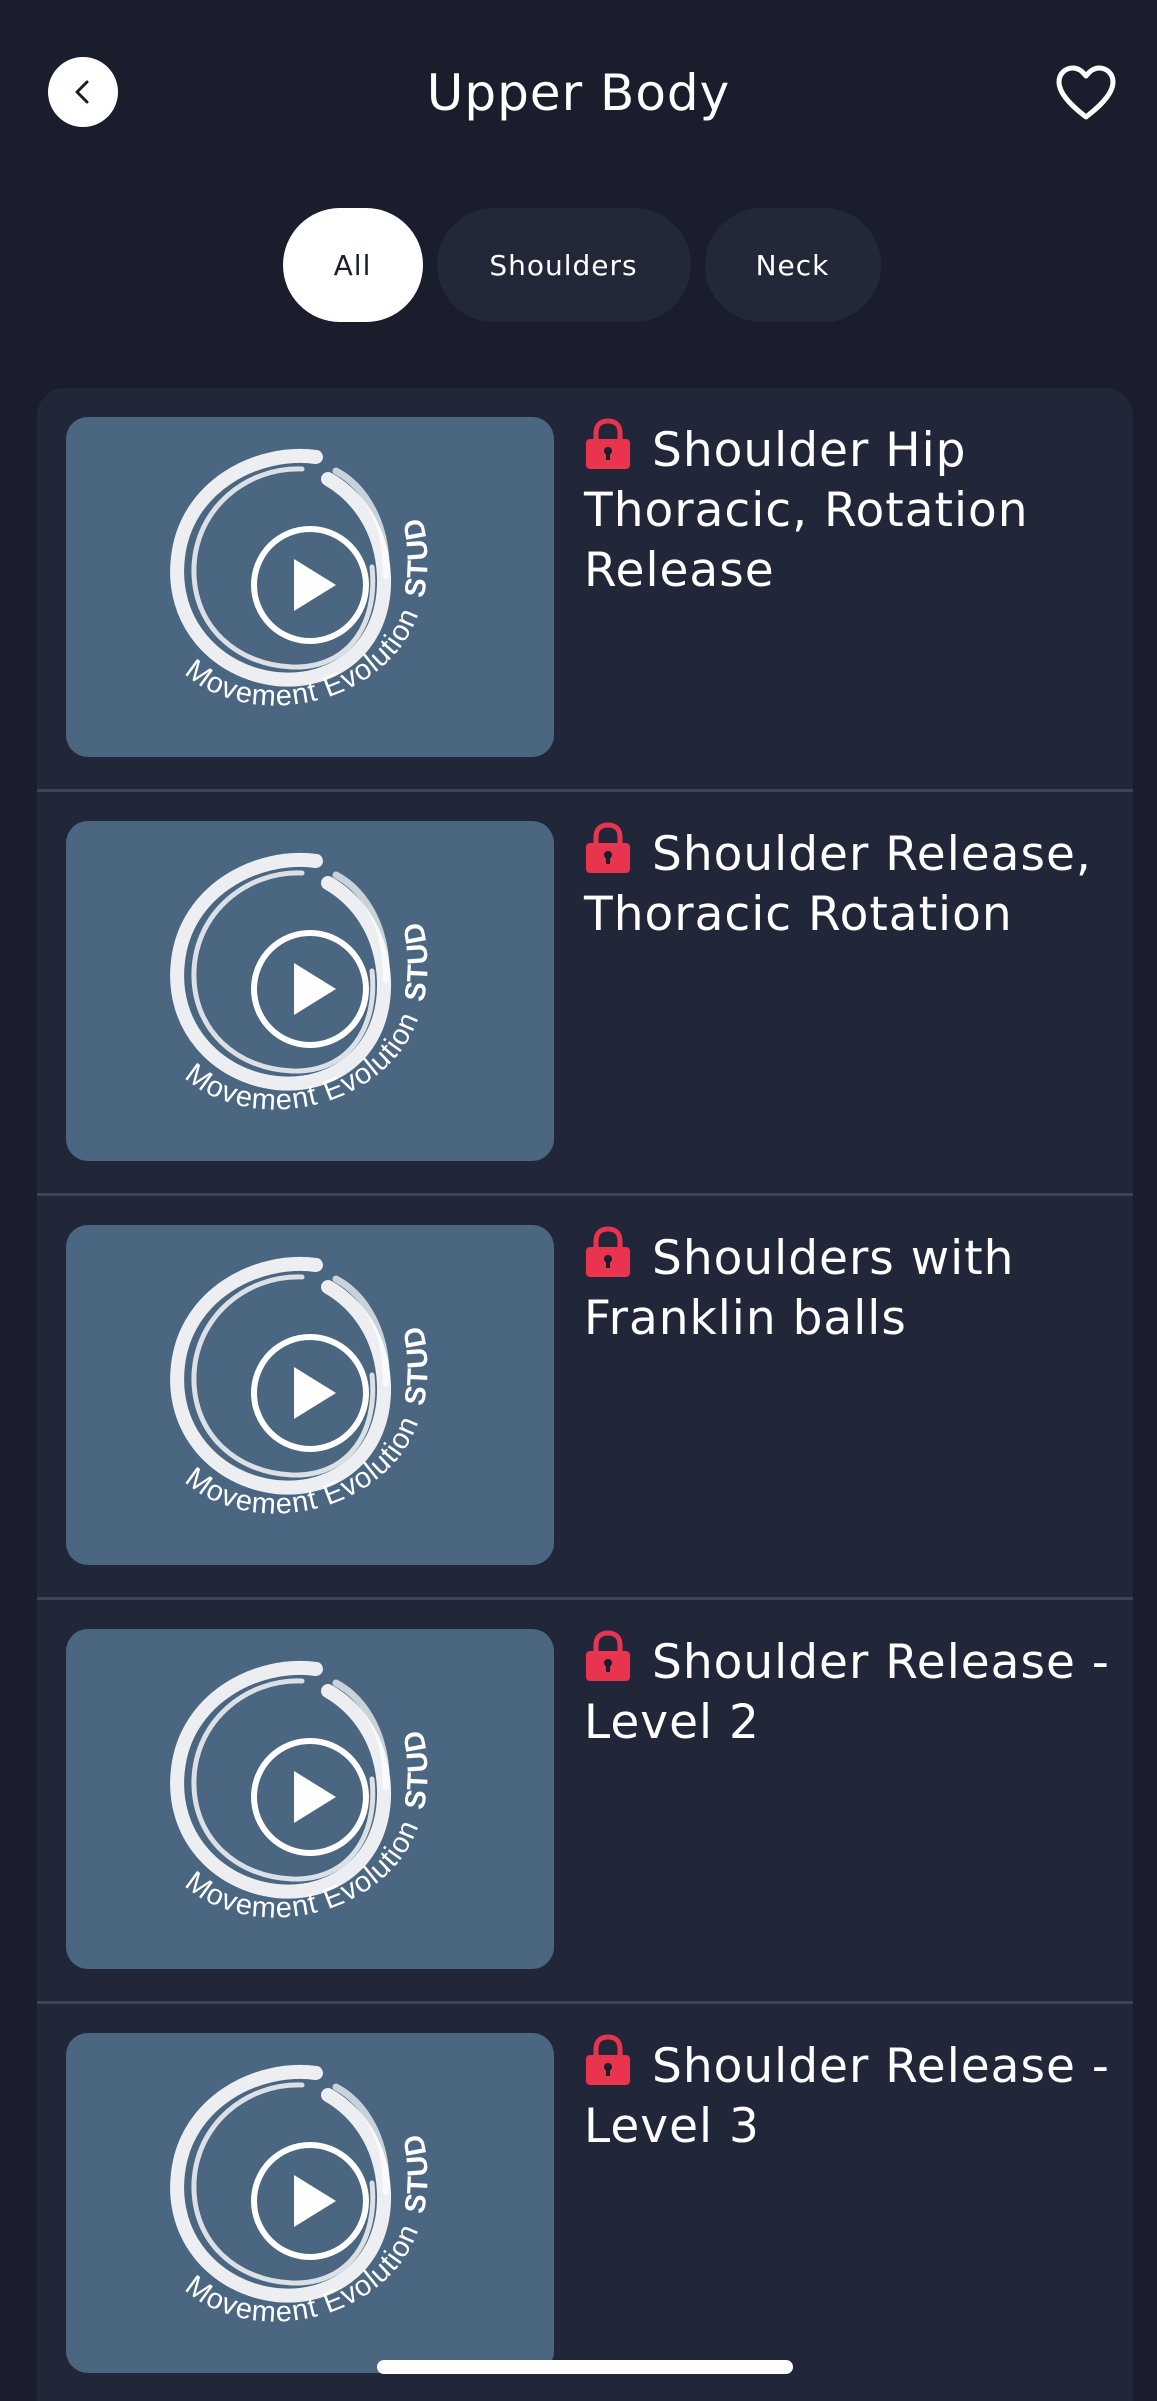  I want to click on favorite-button, so click(1086, 93).